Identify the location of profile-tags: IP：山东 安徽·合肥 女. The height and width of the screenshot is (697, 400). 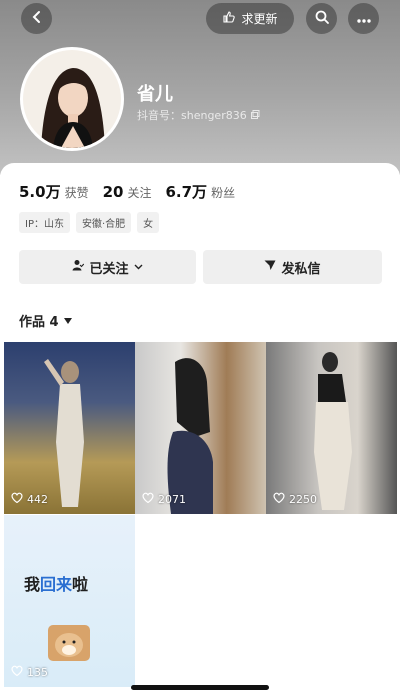
(89, 222).